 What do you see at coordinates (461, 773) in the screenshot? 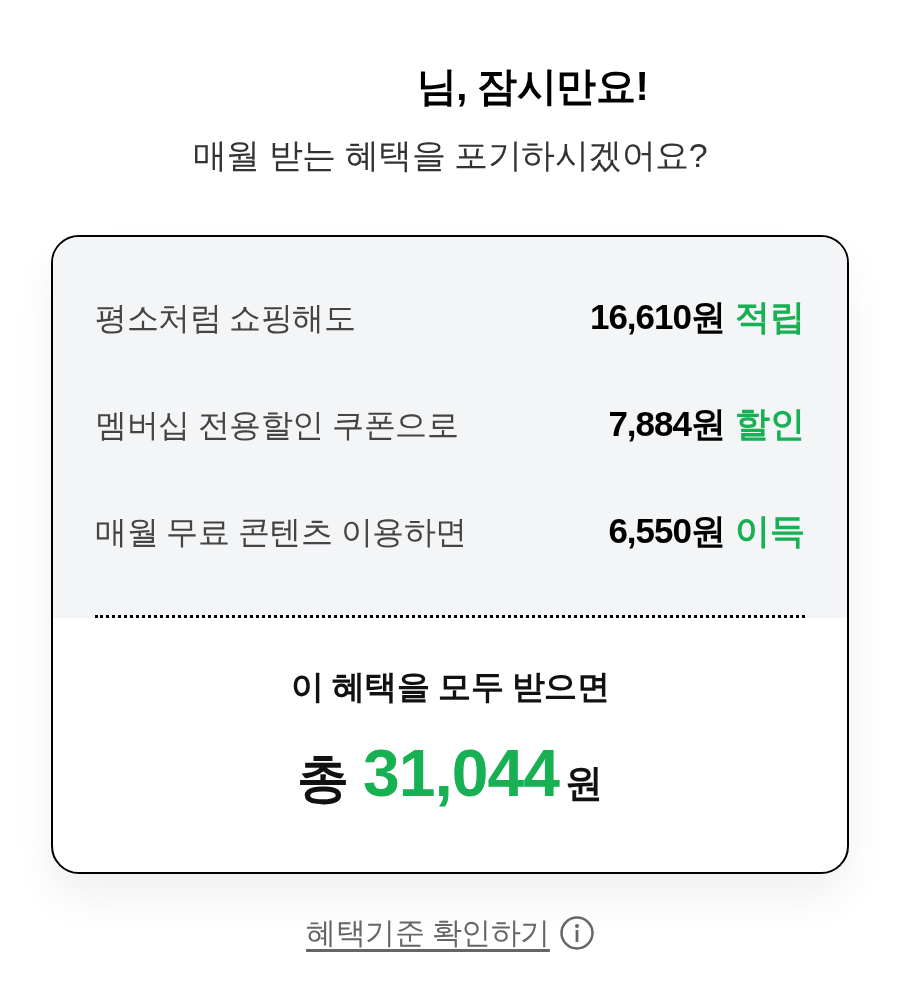
I see `total-amount: 31,044` at bounding box center [461, 773].